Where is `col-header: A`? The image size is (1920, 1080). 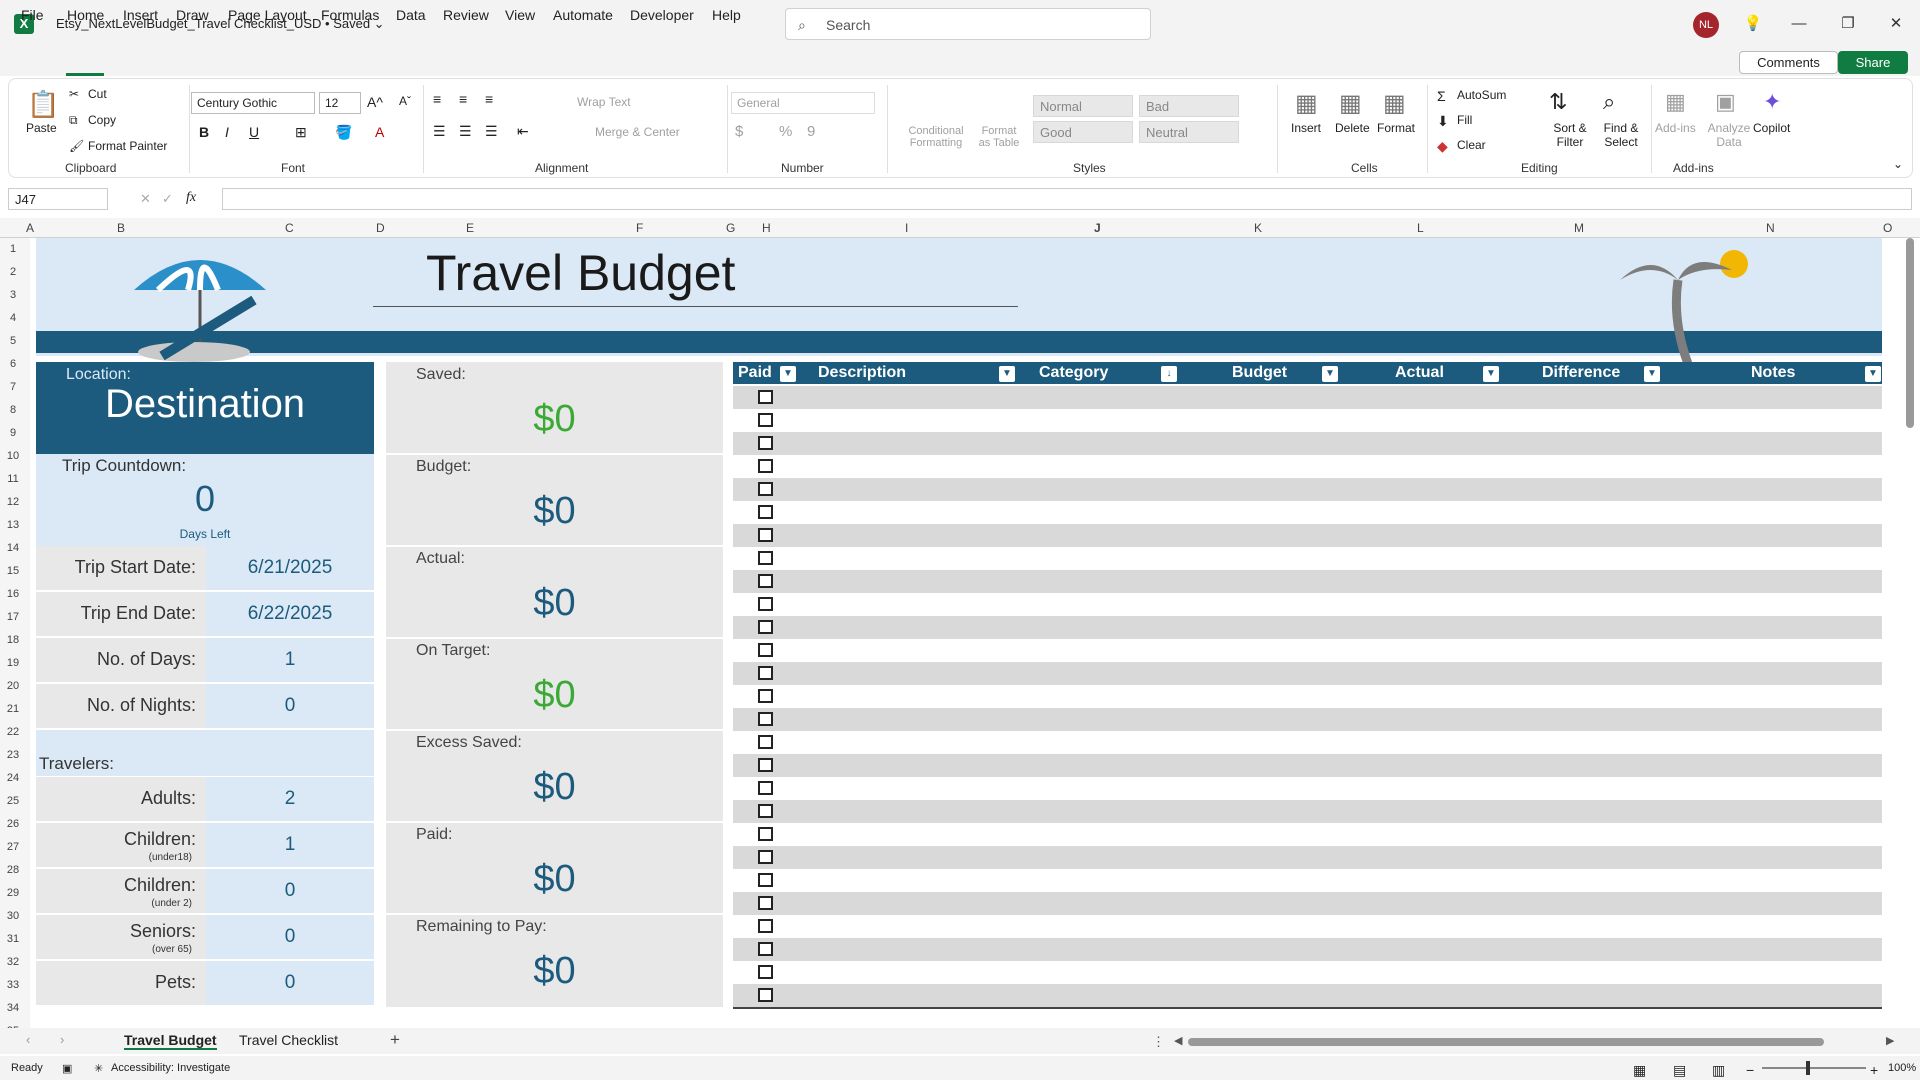
col-header: A is located at coordinates (30, 228).